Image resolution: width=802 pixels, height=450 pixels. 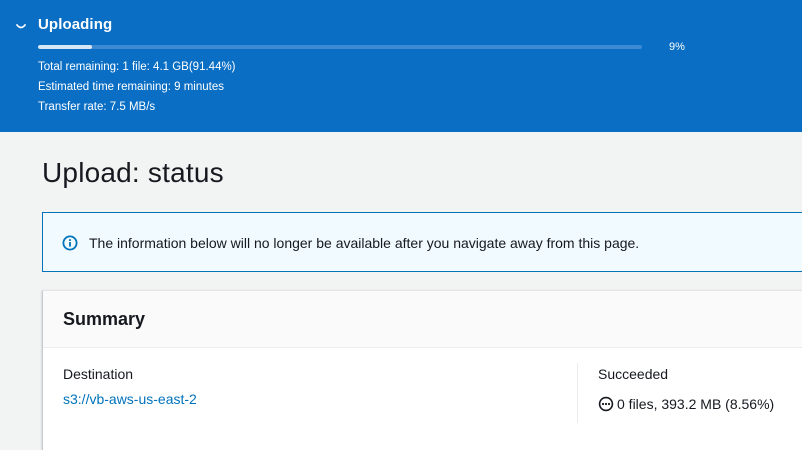 I want to click on in-progress-icon, so click(x=606, y=404).